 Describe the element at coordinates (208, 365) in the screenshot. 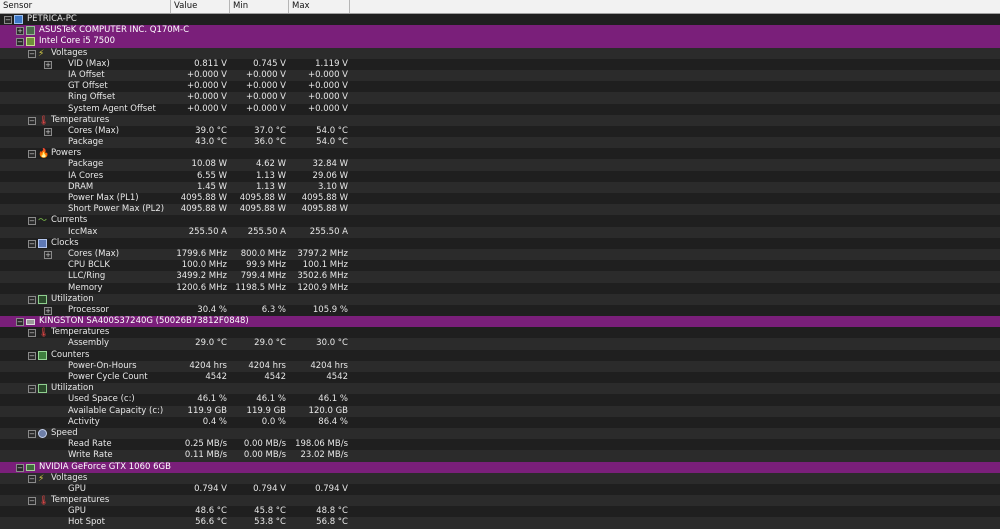

I see `sensor-value: 4204 hrs` at that location.